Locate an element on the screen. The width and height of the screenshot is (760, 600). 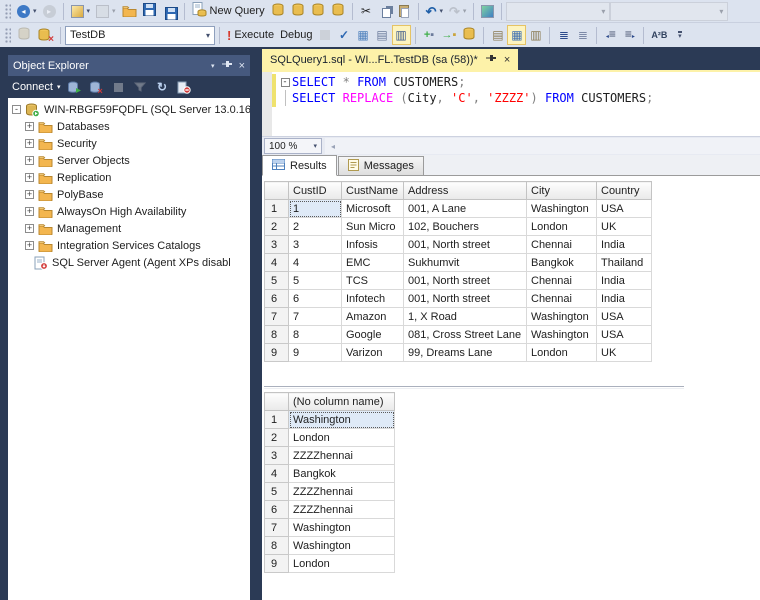
back-button: ◂ ▾ is located at coordinates (27, 11).